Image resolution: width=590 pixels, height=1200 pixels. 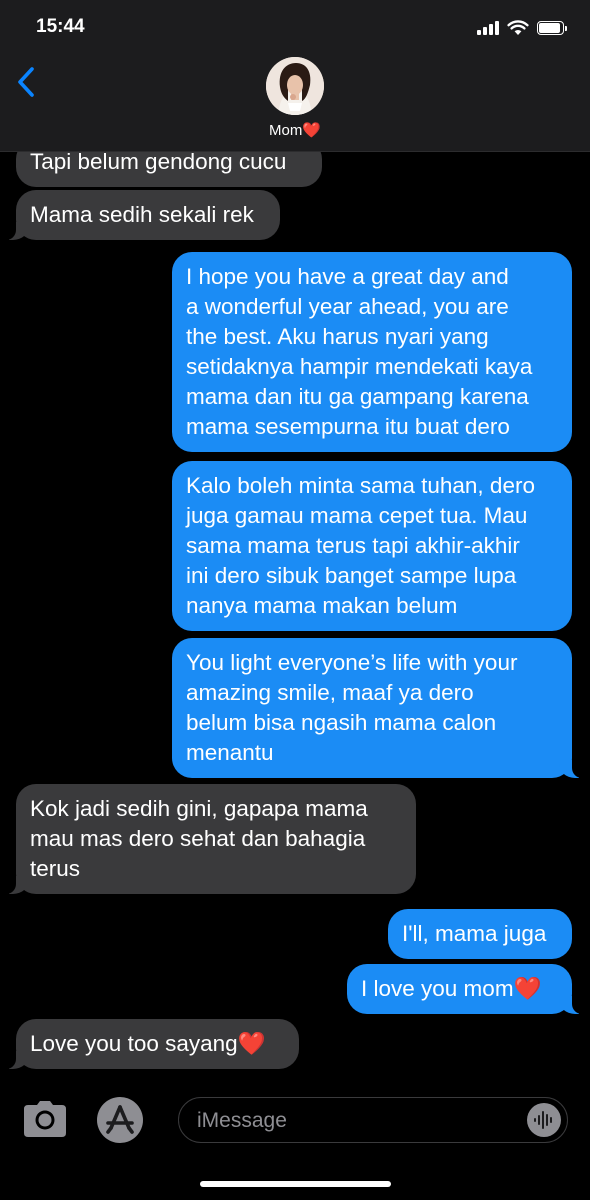 I want to click on wifi-icon, so click(x=518, y=27).